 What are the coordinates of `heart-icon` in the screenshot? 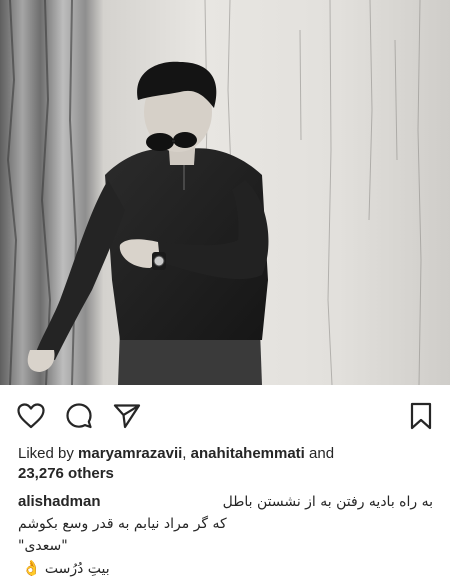 It's located at (31, 416).